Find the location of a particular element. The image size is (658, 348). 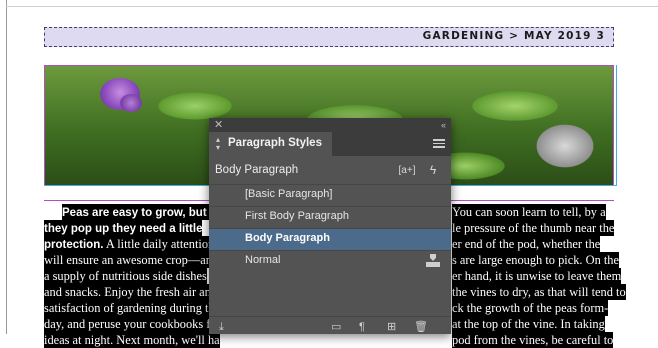

frame-guide-vertical is located at coordinates (616, 125).